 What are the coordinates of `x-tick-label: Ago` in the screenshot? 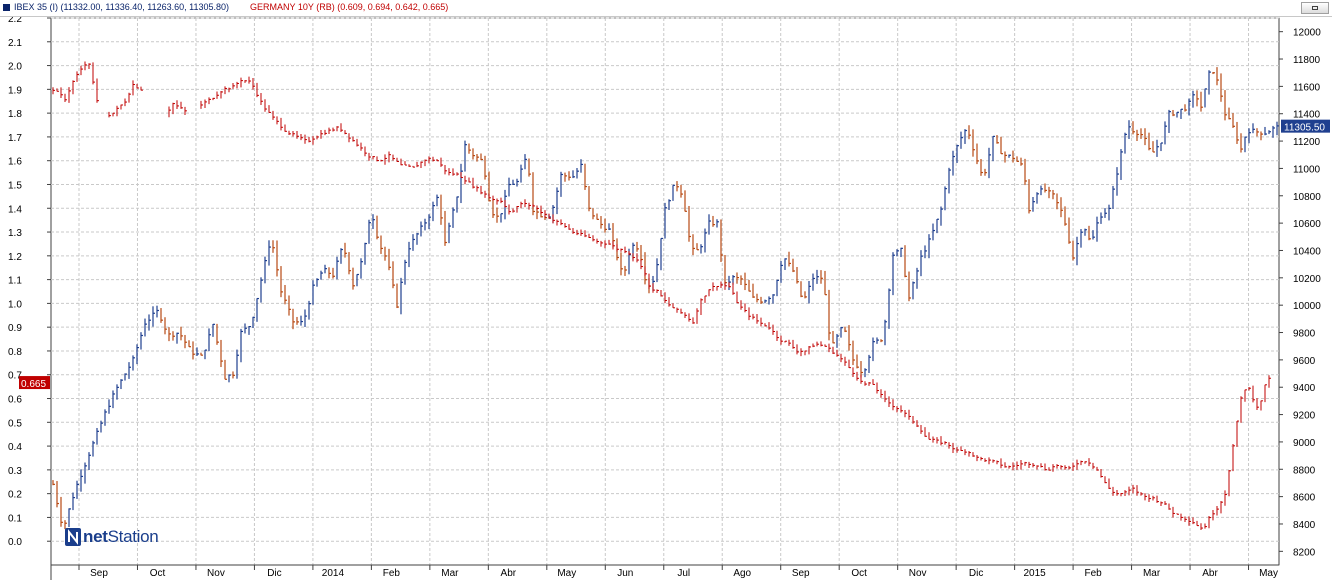 It's located at (742, 573).